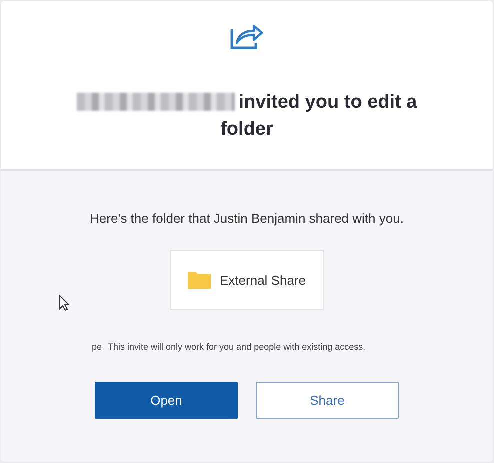 This screenshot has height=463, width=494. Describe the element at coordinates (263, 280) in the screenshot. I see `folder-name: External Share` at that location.